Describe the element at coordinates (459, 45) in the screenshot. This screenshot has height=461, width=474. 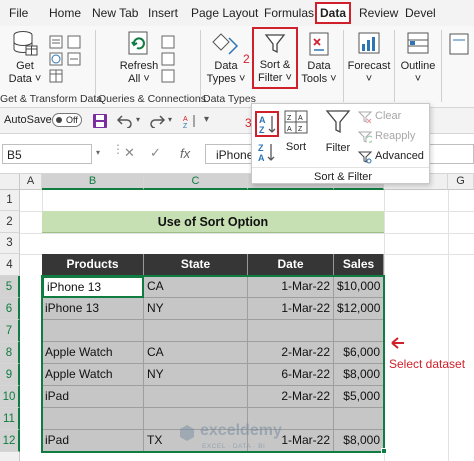
I see `overflow-icon` at that location.